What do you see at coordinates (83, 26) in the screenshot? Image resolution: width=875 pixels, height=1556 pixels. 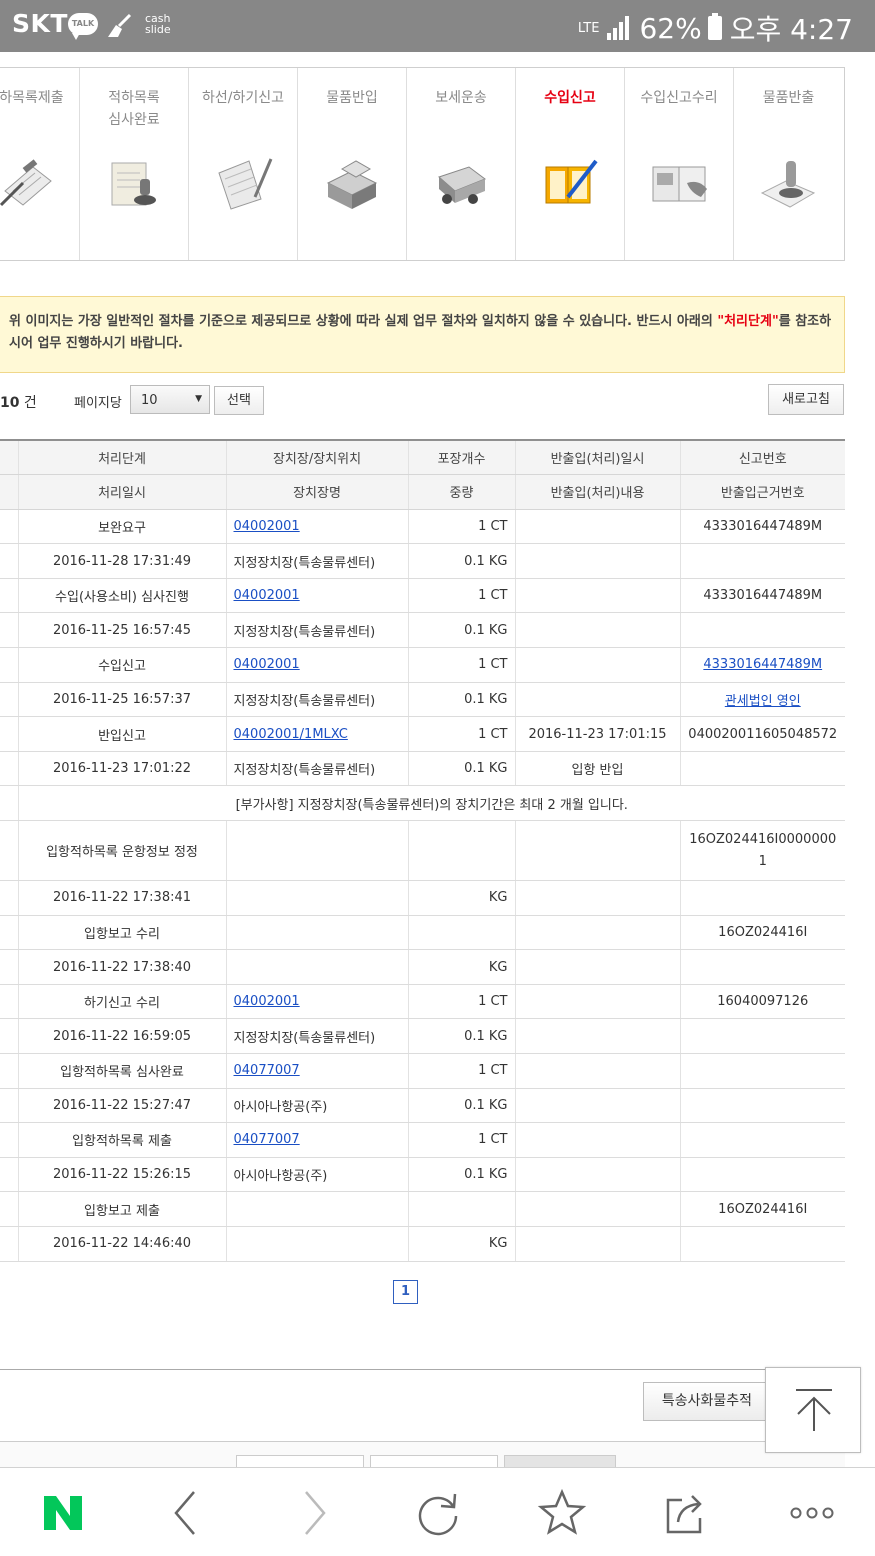 I see `kakaotalk-icon: TALK` at bounding box center [83, 26].